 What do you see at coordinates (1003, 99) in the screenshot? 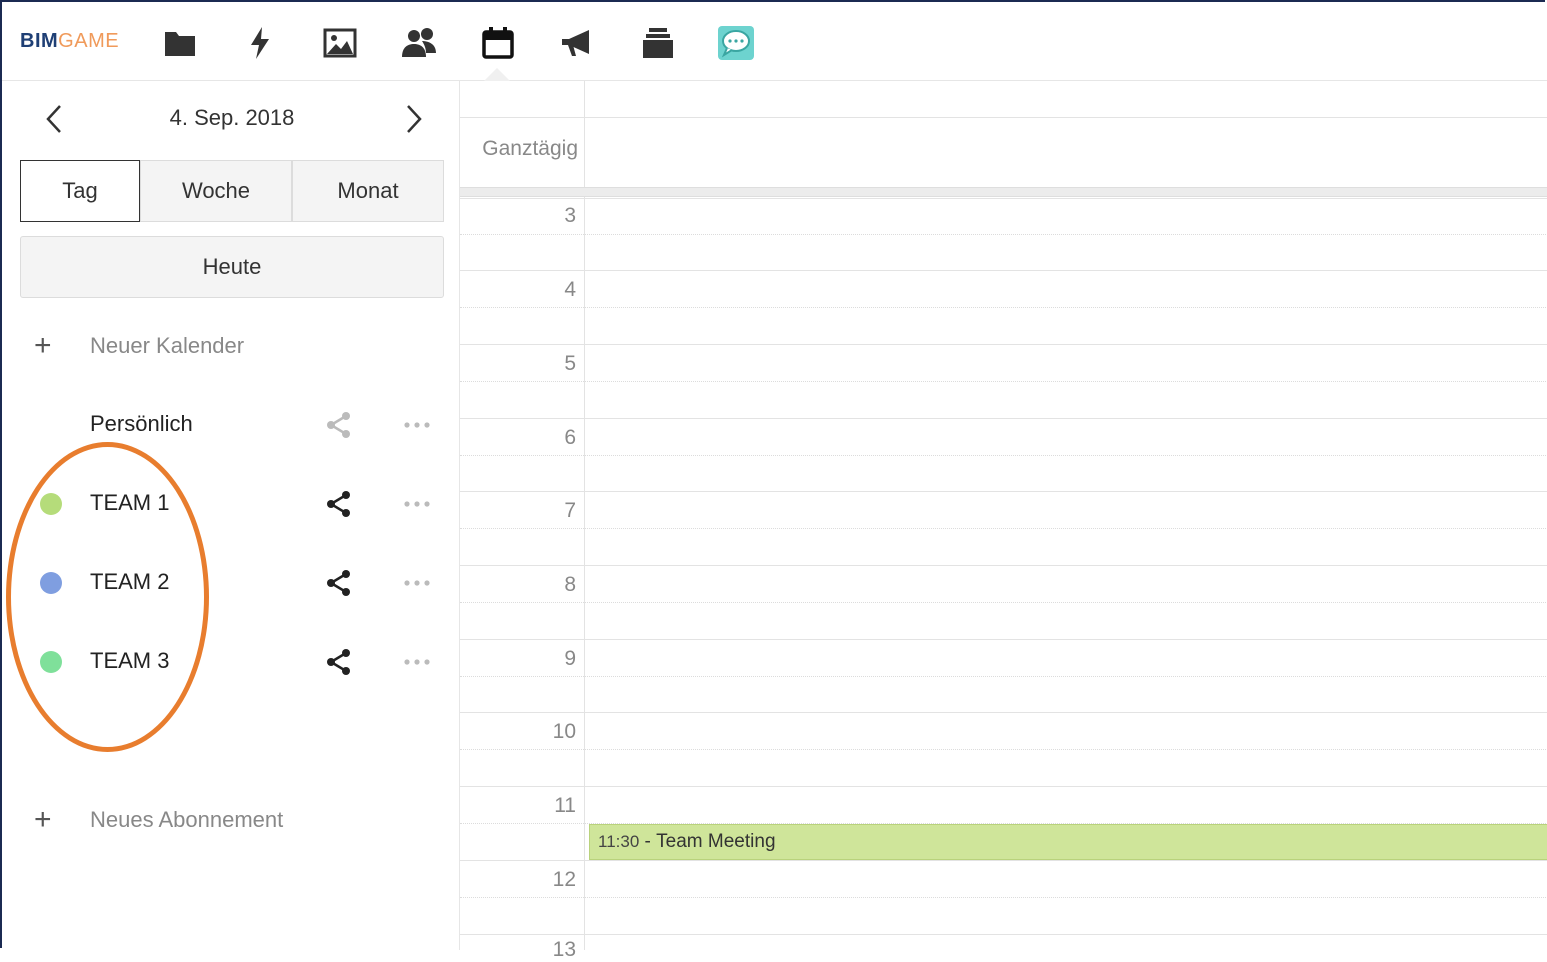
I see `day-header` at bounding box center [1003, 99].